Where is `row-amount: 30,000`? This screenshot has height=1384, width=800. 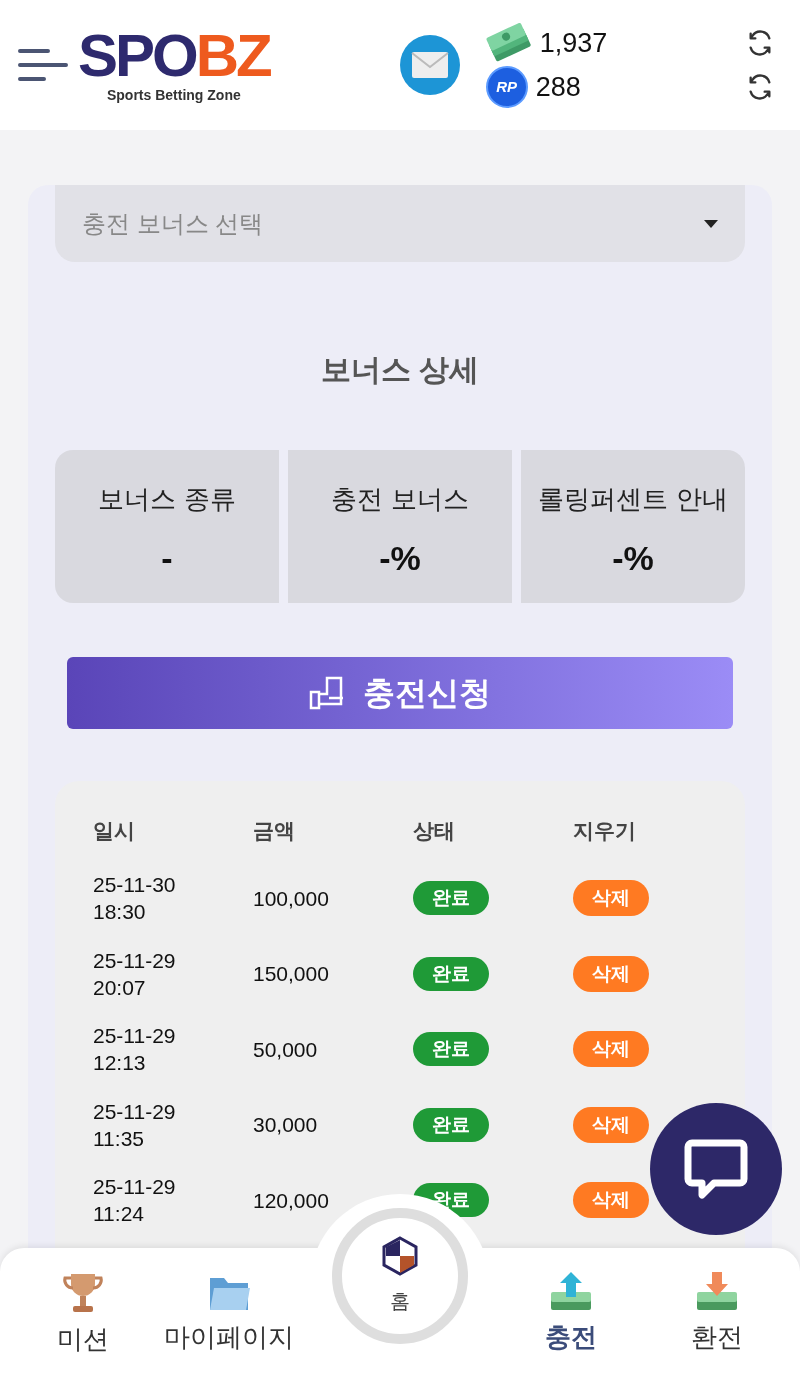 row-amount: 30,000 is located at coordinates (286, 1125).